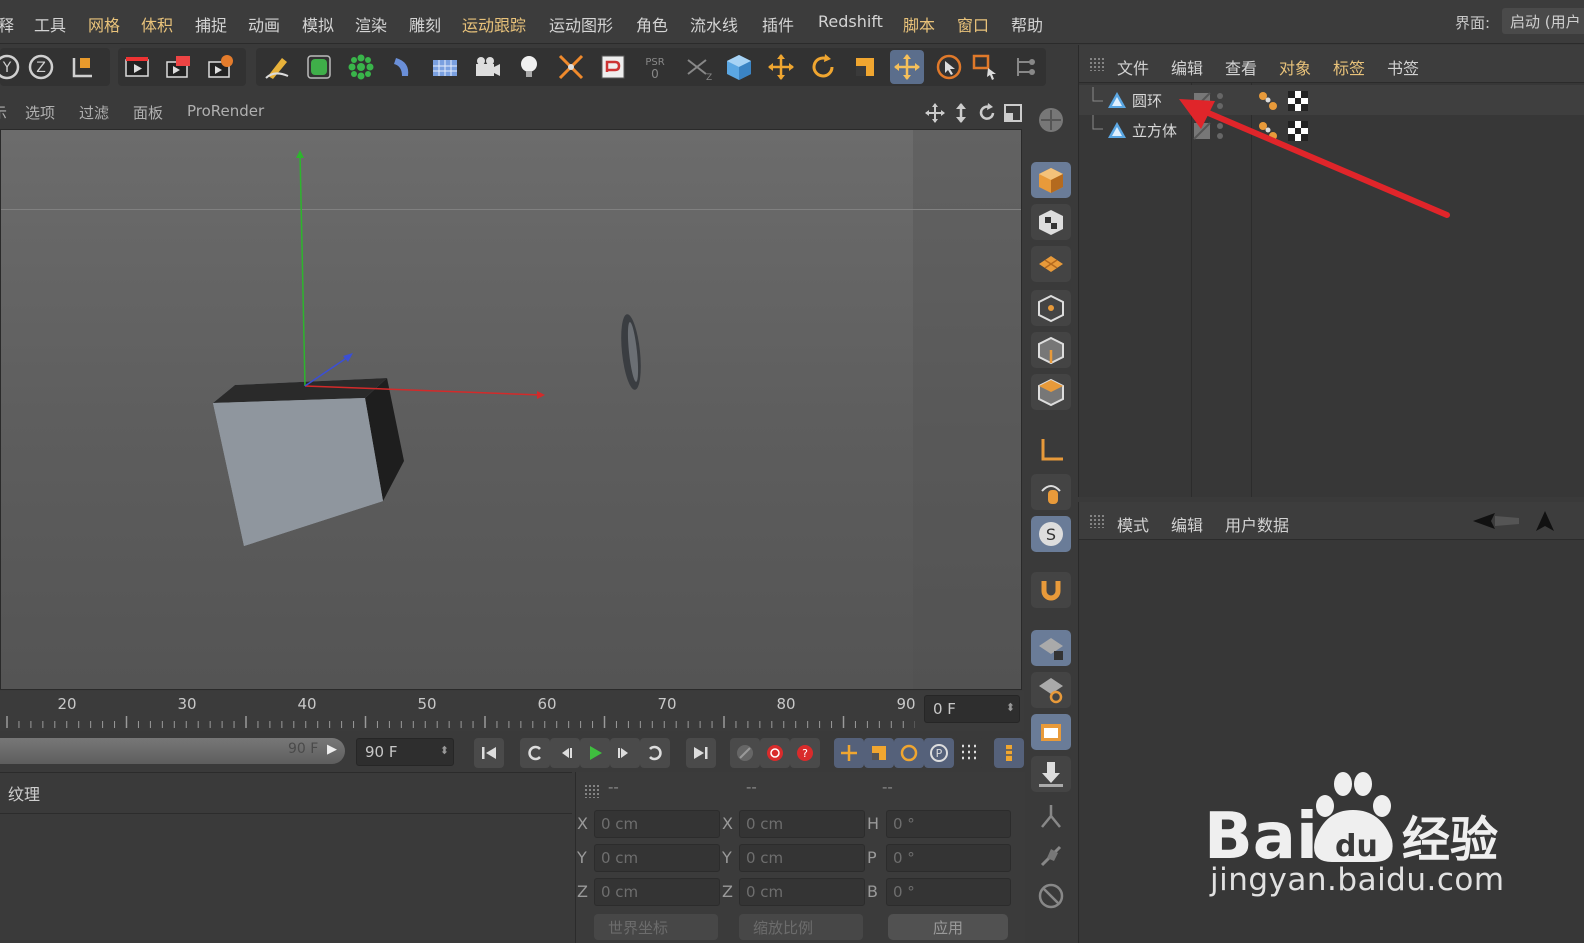 The image size is (1584, 943). I want to click on menu-sculpt: 雕刻, so click(425, 24).